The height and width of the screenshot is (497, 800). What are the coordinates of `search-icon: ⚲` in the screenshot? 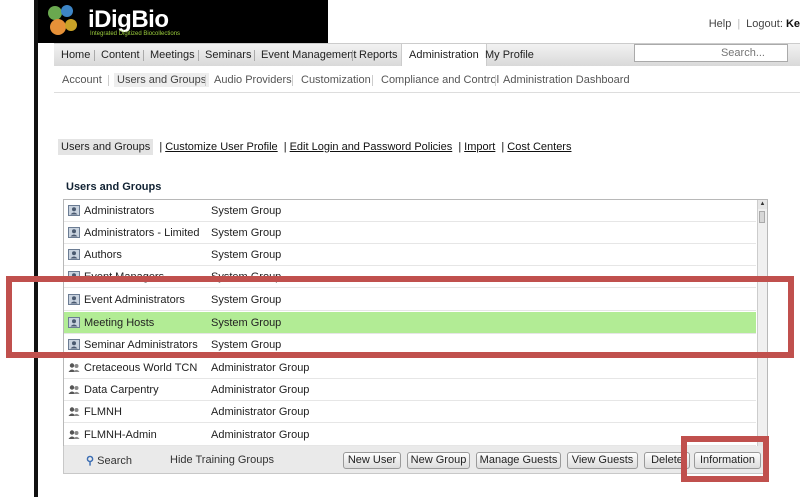 It's located at (90, 461).